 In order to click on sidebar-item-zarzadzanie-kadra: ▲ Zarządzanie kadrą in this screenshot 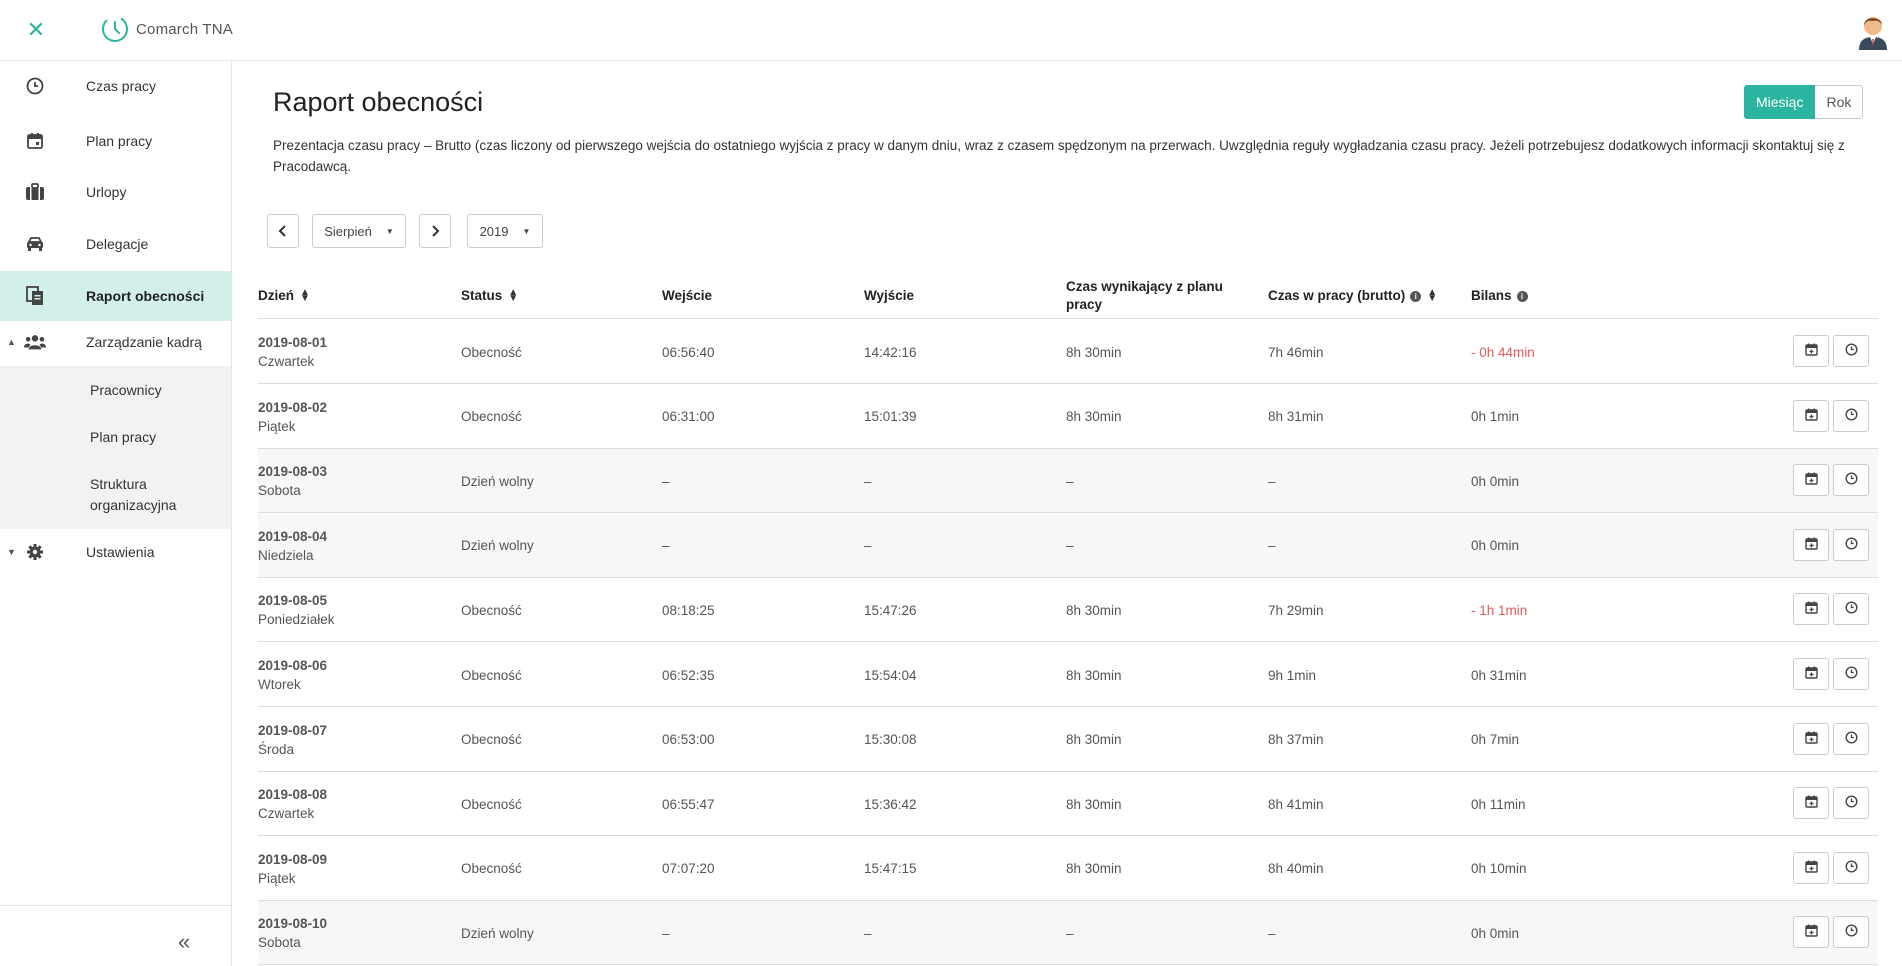, I will do `click(115, 342)`.